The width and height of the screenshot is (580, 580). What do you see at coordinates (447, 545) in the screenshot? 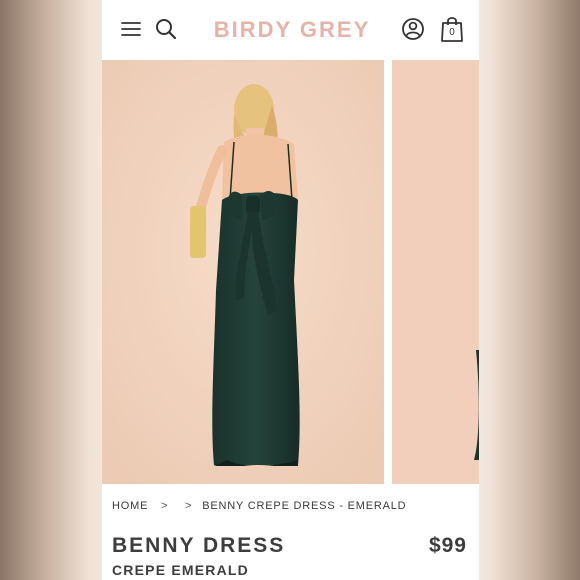
I see `product-price: $99` at bounding box center [447, 545].